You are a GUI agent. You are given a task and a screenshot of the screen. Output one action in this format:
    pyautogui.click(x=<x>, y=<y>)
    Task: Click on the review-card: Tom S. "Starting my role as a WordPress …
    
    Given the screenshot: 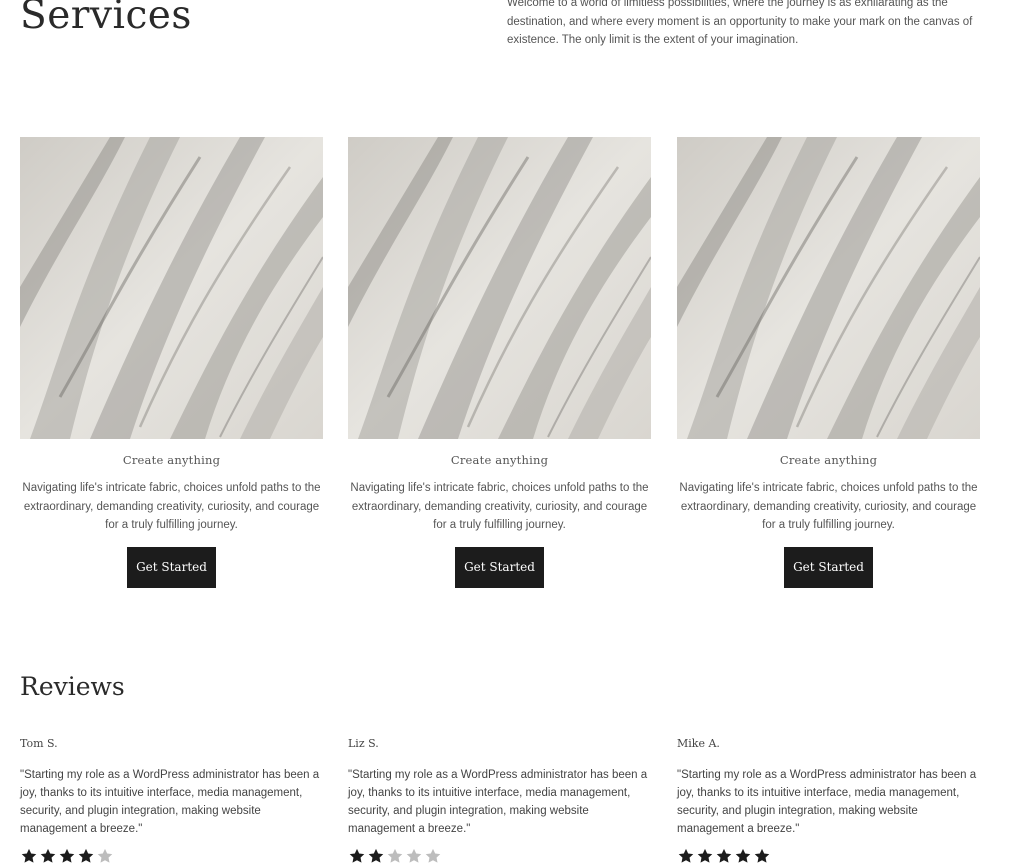 What is the action you would take?
    pyautogui.click(x=172, y=800)
    